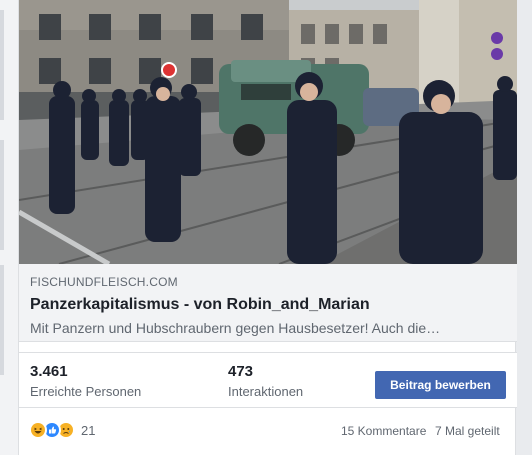  Describe the element at coordinates (467, 431) in the screenshot. I see `shares-count-link: 7 Mal geteilt` at that location.